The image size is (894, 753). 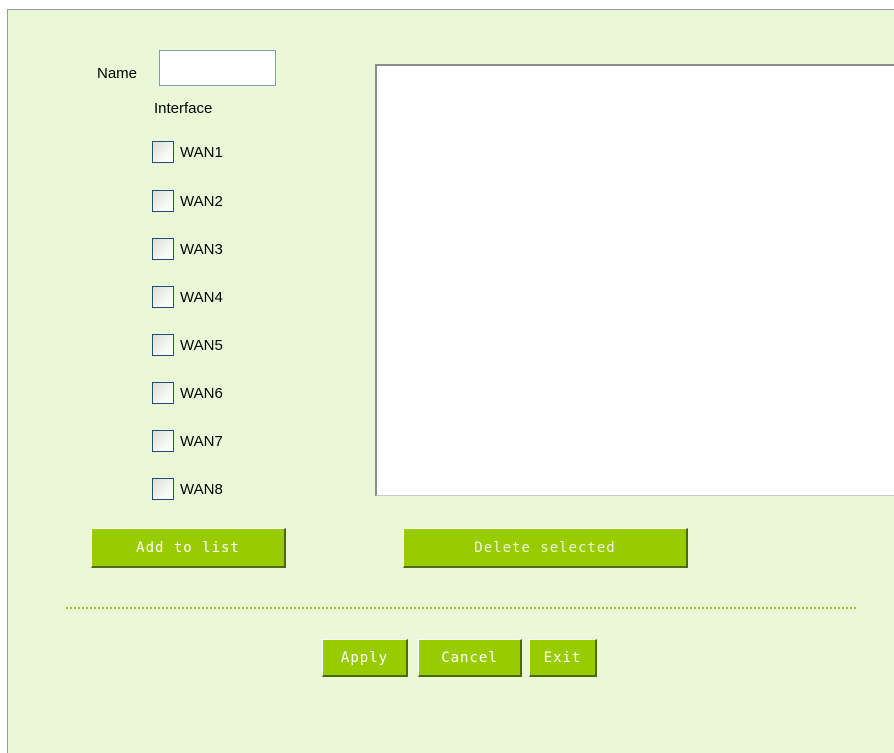 What do you see at coordinates (201, 249) in the screenshot?
I see `wan3-label: WAN3` at bounding box center [201, 249].